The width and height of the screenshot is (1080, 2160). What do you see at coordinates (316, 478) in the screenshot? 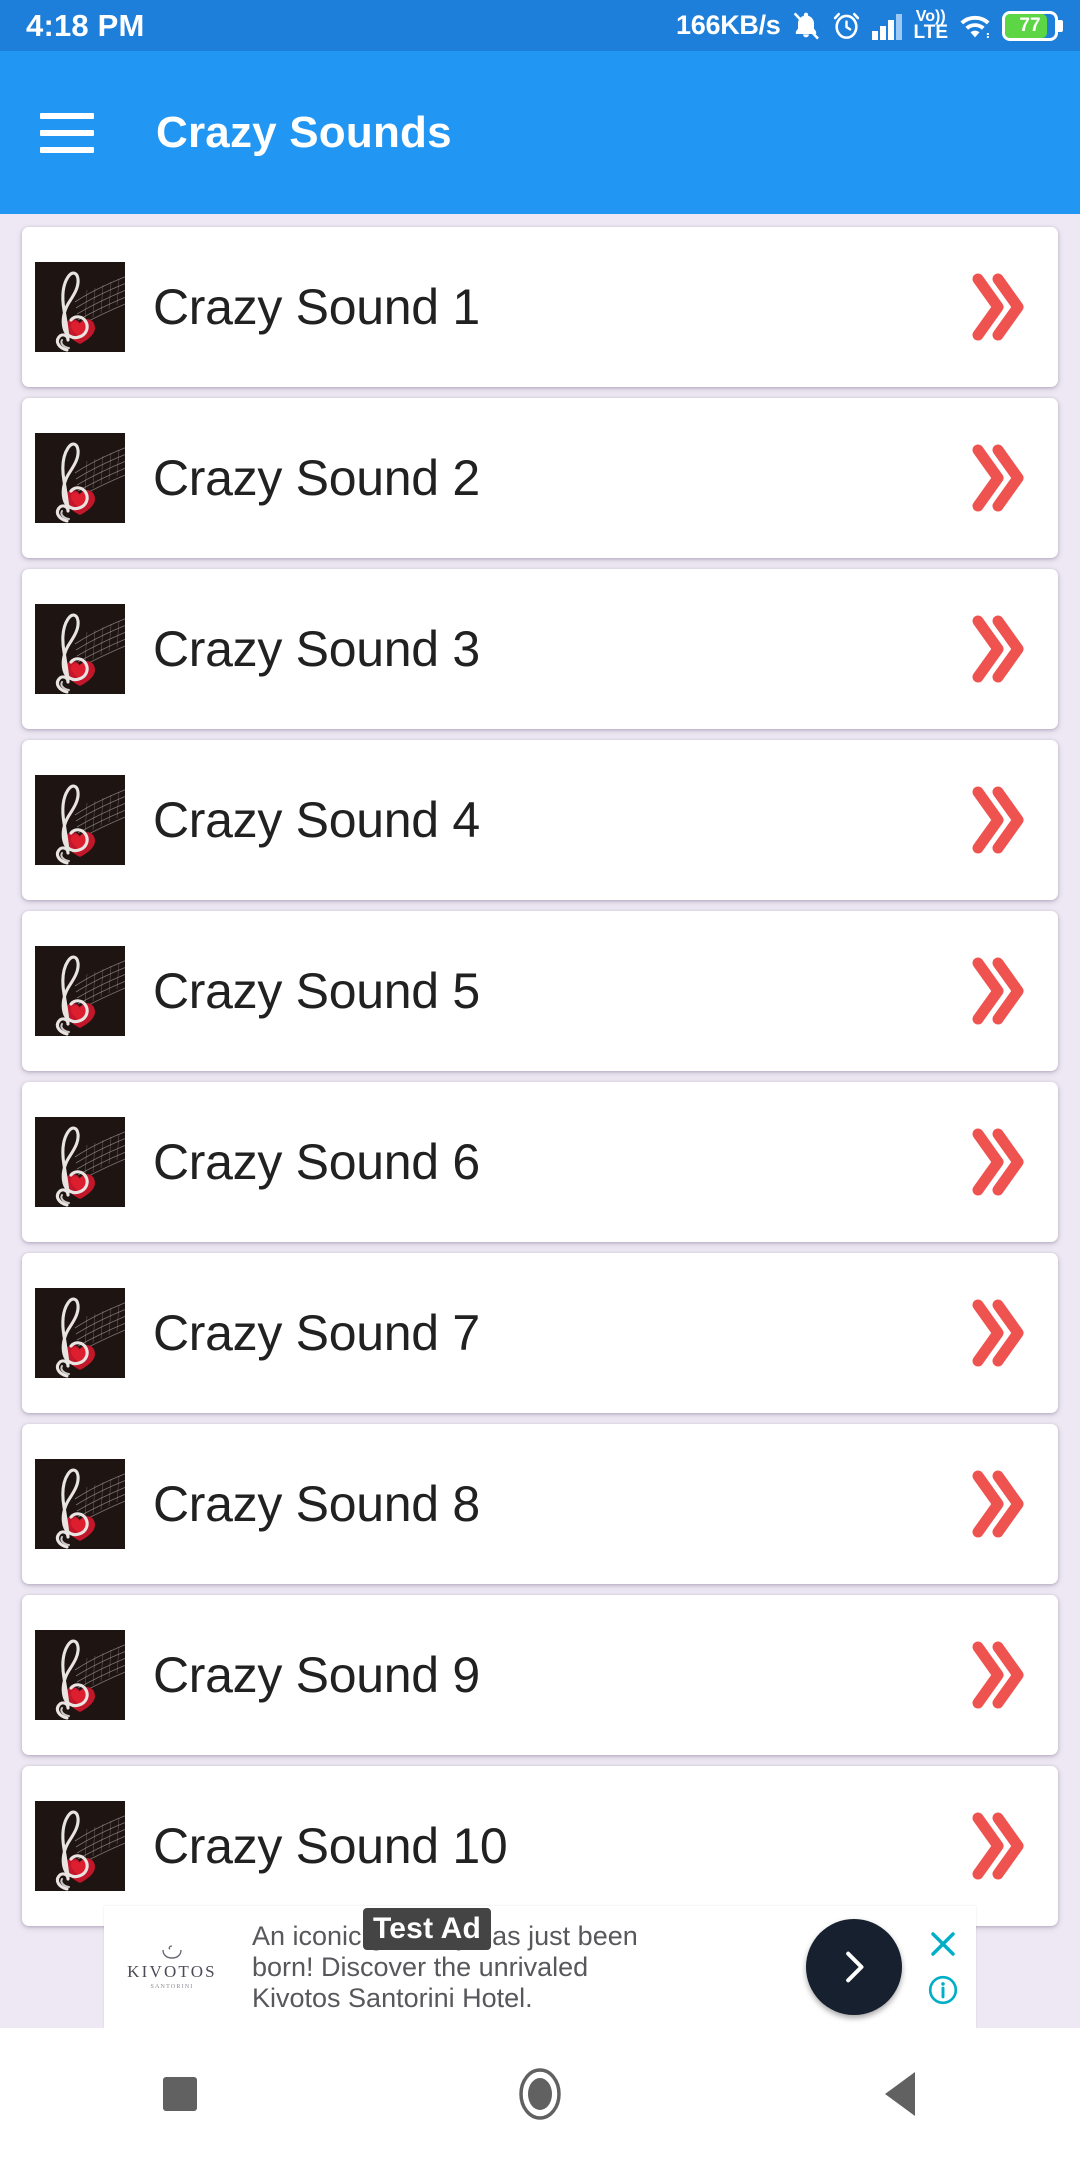
I see `sound-item-label: Crazy Sound 2` at bounding box center [316, 478].